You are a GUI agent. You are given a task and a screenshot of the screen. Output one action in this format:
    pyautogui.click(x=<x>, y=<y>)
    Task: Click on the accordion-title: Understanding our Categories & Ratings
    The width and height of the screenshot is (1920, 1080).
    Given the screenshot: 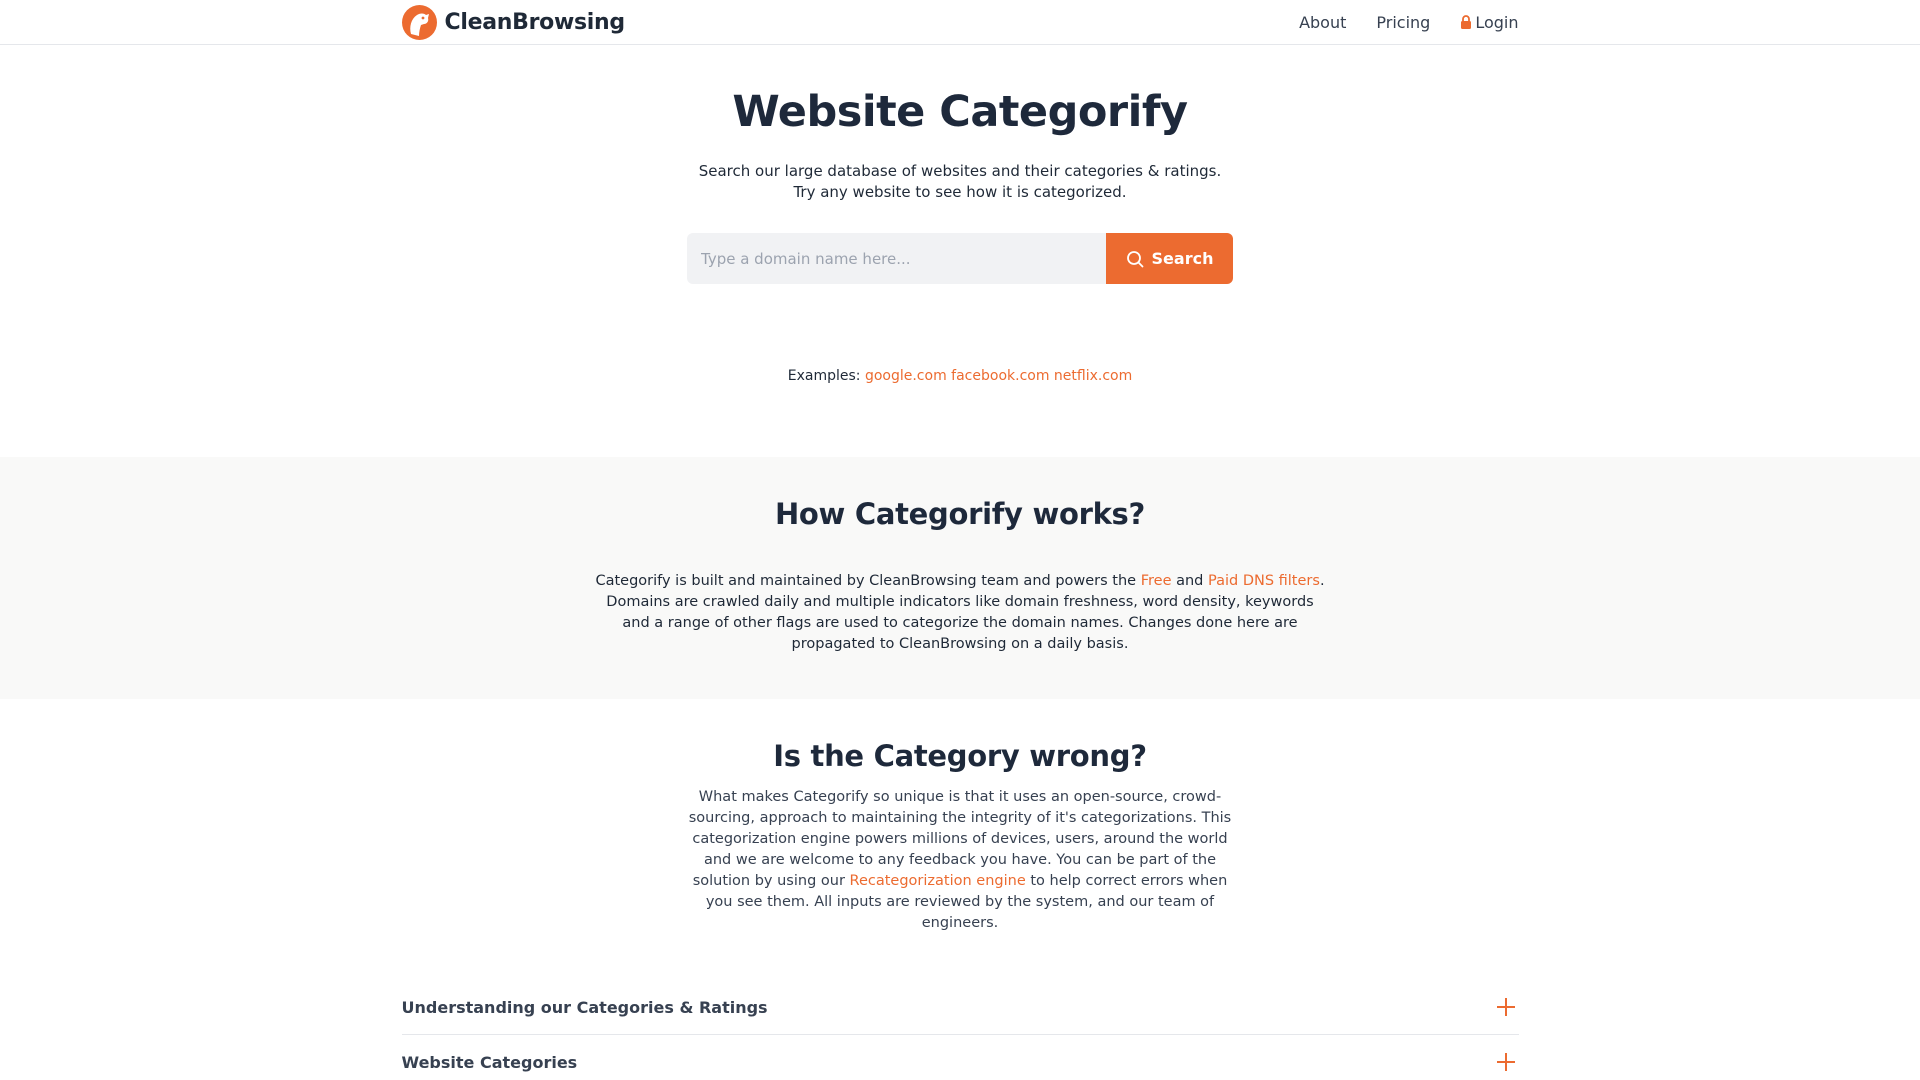 What is the action you would take?
    pyautogui.click(x=584, y=1007)
    